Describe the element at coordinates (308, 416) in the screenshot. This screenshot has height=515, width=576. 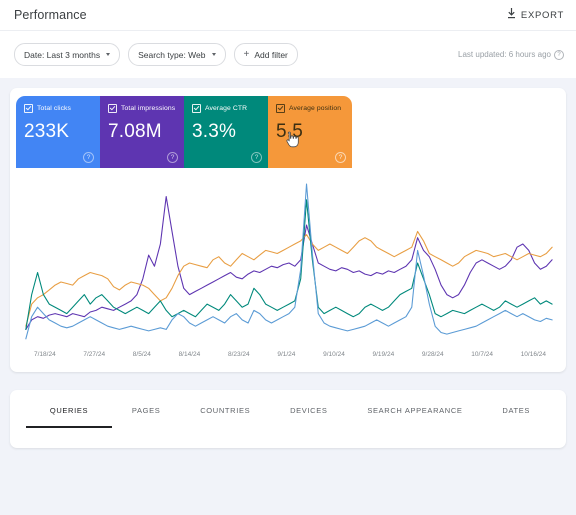
I see `tab-devices: DEVICES` at that location.